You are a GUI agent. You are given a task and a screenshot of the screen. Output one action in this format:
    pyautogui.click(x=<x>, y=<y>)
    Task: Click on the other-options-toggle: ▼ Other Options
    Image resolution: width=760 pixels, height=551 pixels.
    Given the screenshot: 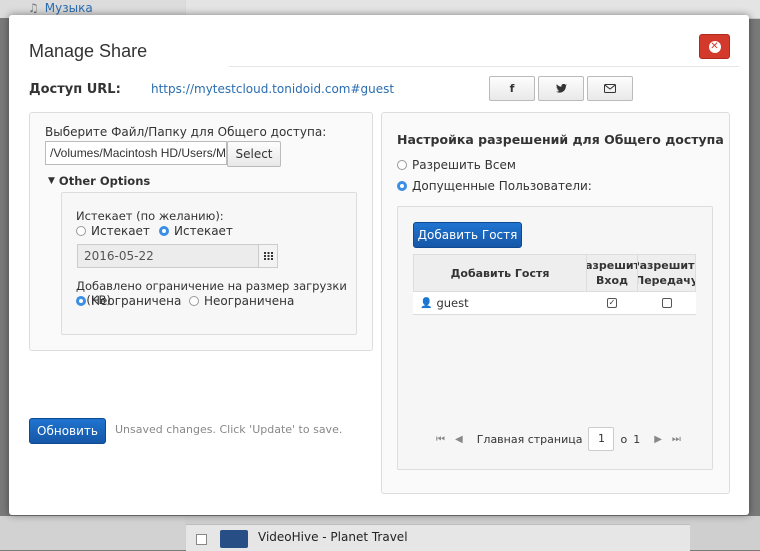 What is the action you would take?
    pyautogui.click(x=99, y=181)
    